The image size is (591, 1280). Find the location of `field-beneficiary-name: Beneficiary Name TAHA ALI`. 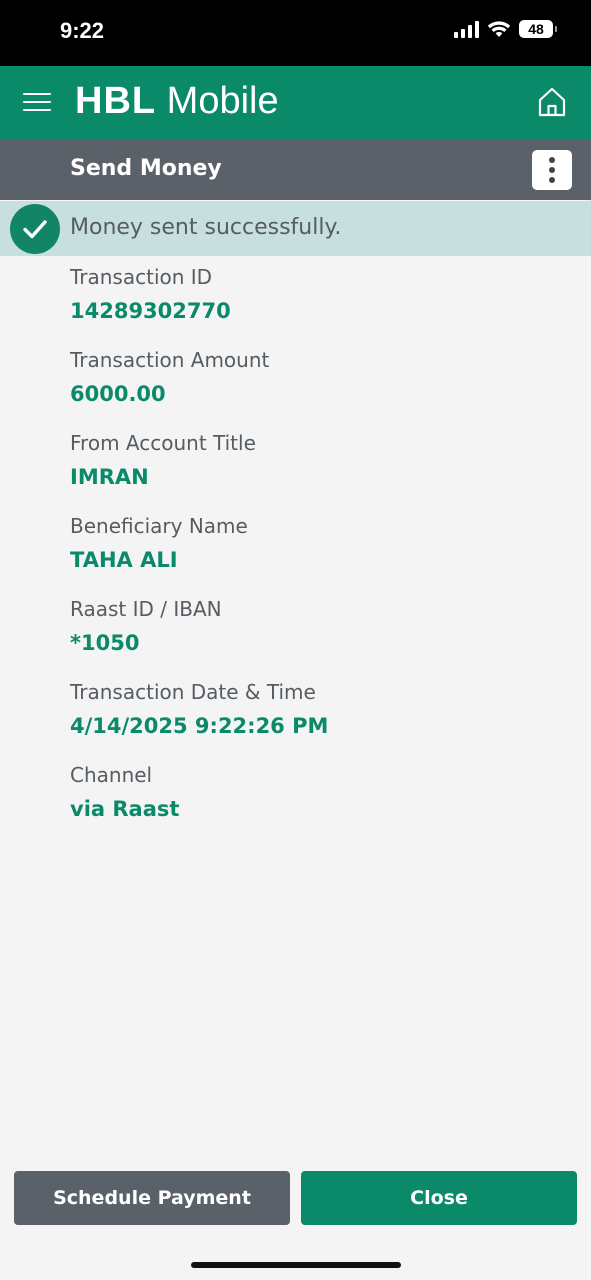

field-beneficiary-name: Beneficiary Name TAHA ALI is located at coordinates (320, 553).